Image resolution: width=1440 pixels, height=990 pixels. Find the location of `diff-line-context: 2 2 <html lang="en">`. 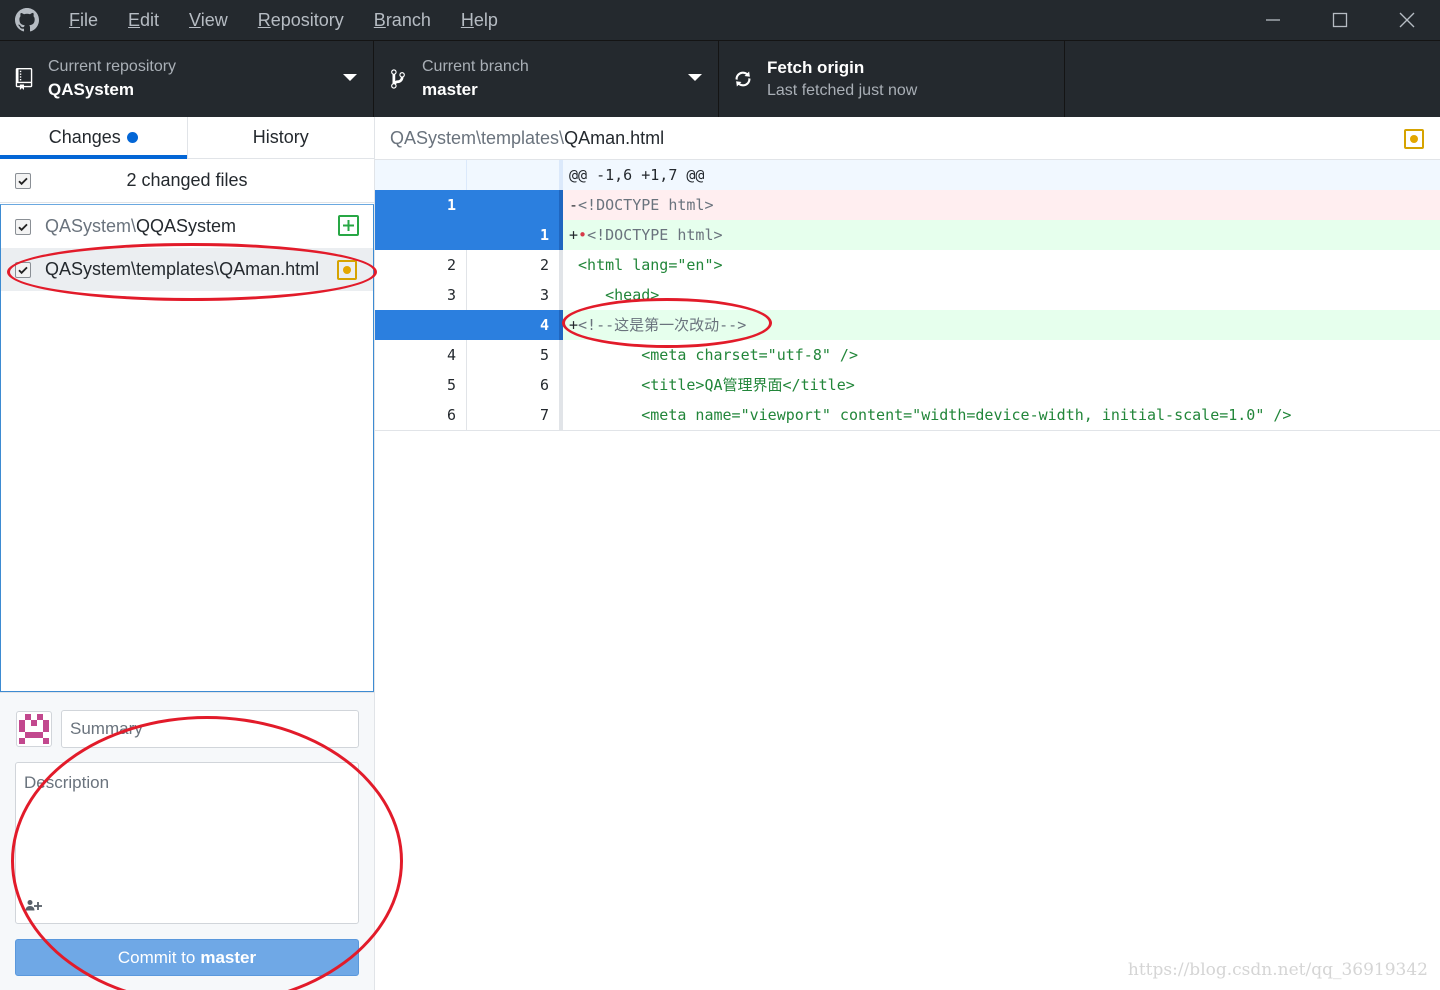

diff-line-context: 2 2 <html lang="en"> is located at coordinates (907, 265).